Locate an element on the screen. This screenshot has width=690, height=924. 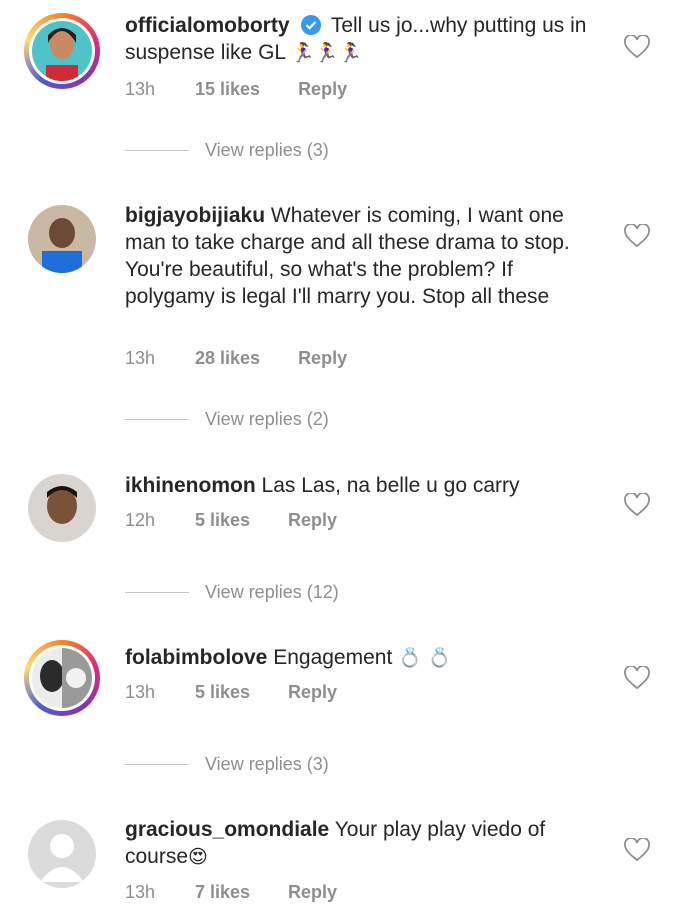
comment-body: Las Las, na belle u go carry is located at coordinates (390, 485).